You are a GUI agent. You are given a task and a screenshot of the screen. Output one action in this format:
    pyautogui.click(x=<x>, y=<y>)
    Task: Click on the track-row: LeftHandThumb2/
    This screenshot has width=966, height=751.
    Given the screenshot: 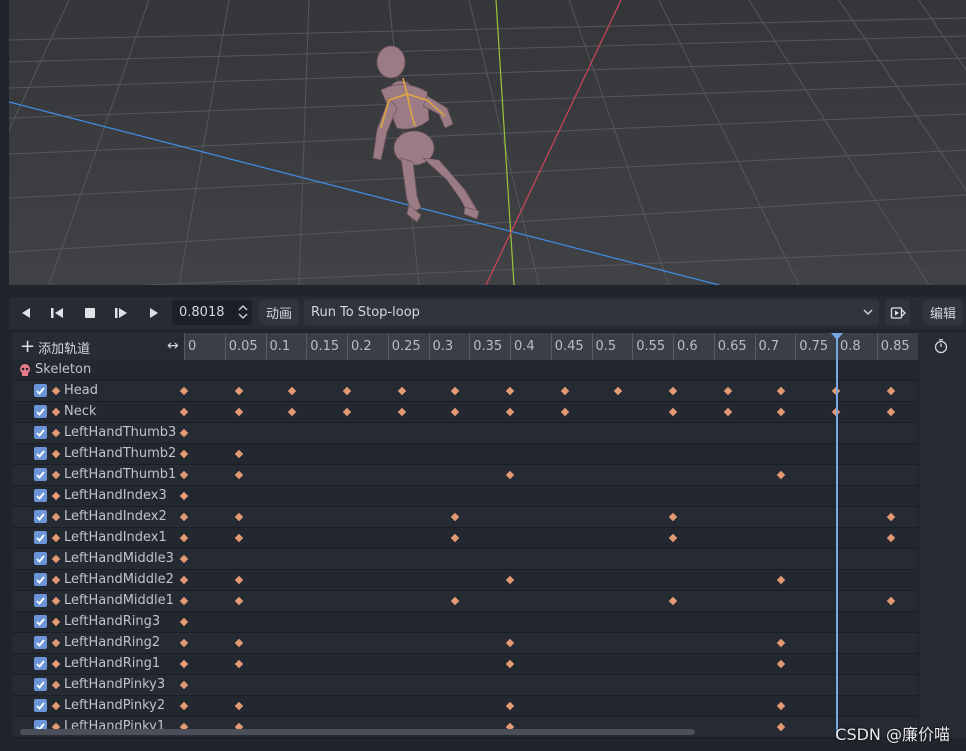 What is the action you would take?
    pyautogui.click(x=489, y=454)
    